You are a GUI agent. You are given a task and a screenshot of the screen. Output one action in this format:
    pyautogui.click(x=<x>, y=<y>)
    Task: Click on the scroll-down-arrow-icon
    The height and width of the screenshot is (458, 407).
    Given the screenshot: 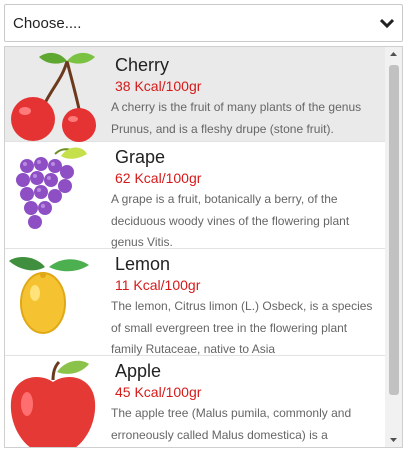 What is the action you would take?
    pyautogui.click(x=393, y=440)
    